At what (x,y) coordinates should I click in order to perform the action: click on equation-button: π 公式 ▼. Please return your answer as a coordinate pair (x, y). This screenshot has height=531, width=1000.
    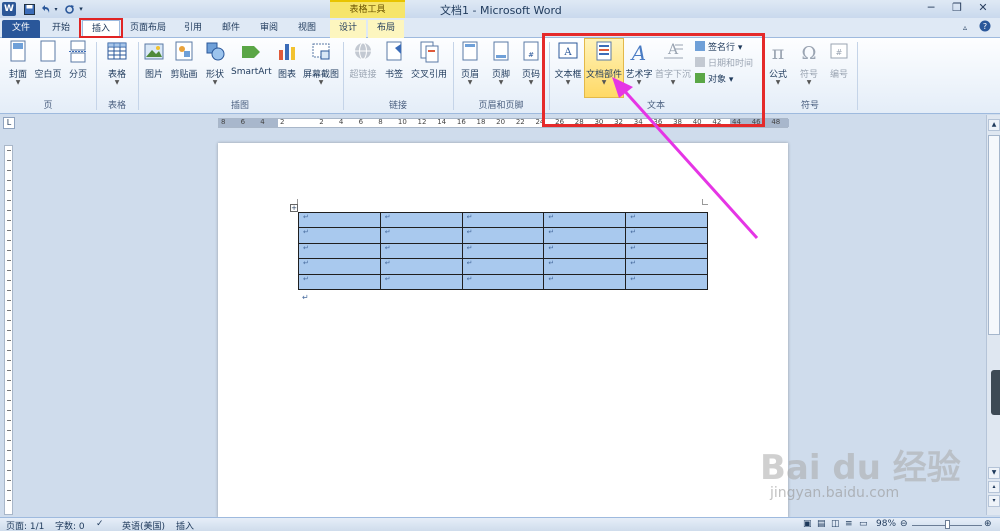
    Looking at the image, I should click on (778, 68).